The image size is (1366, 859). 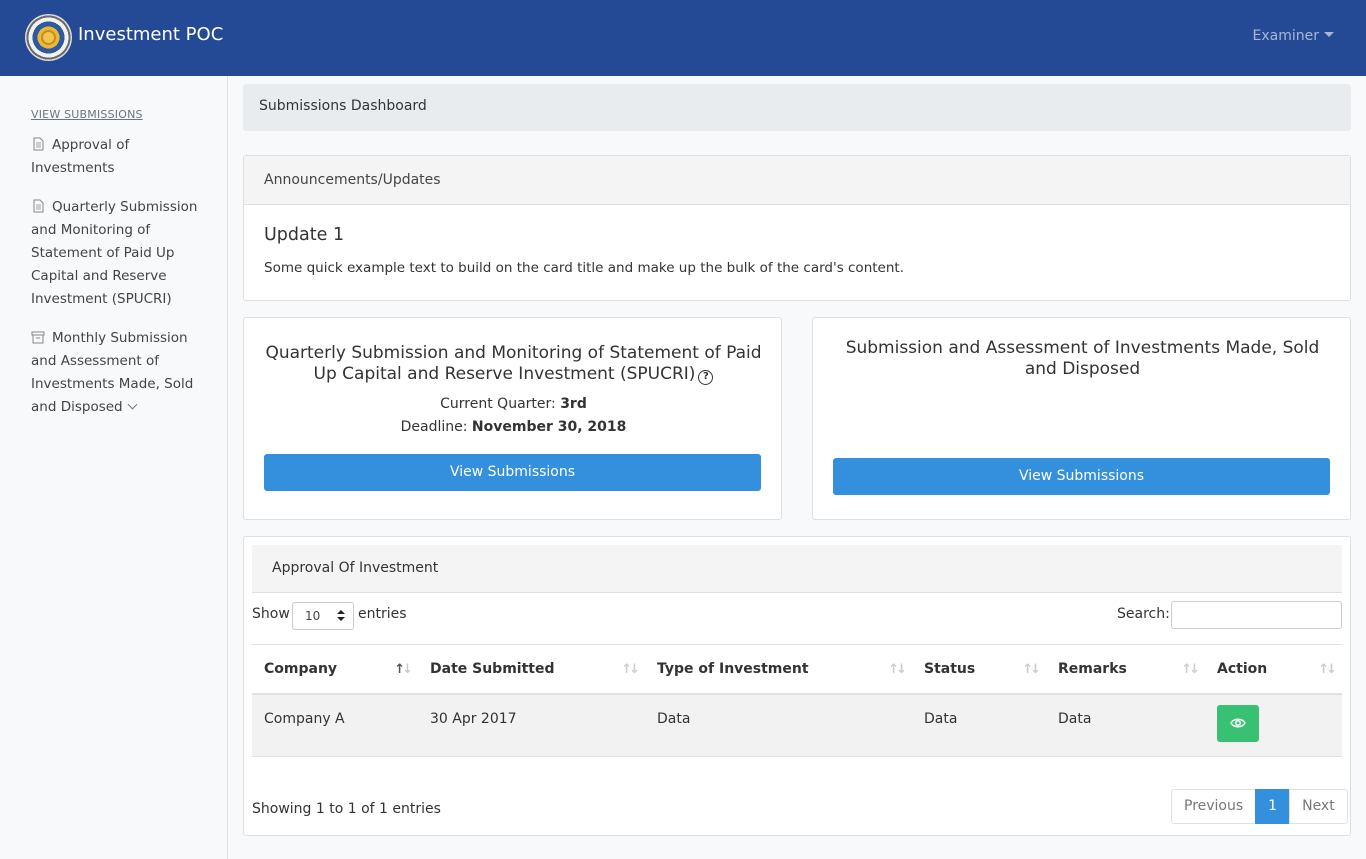 I want to click on column-header-status: Status ↑↓, so click(x=979, y=669).